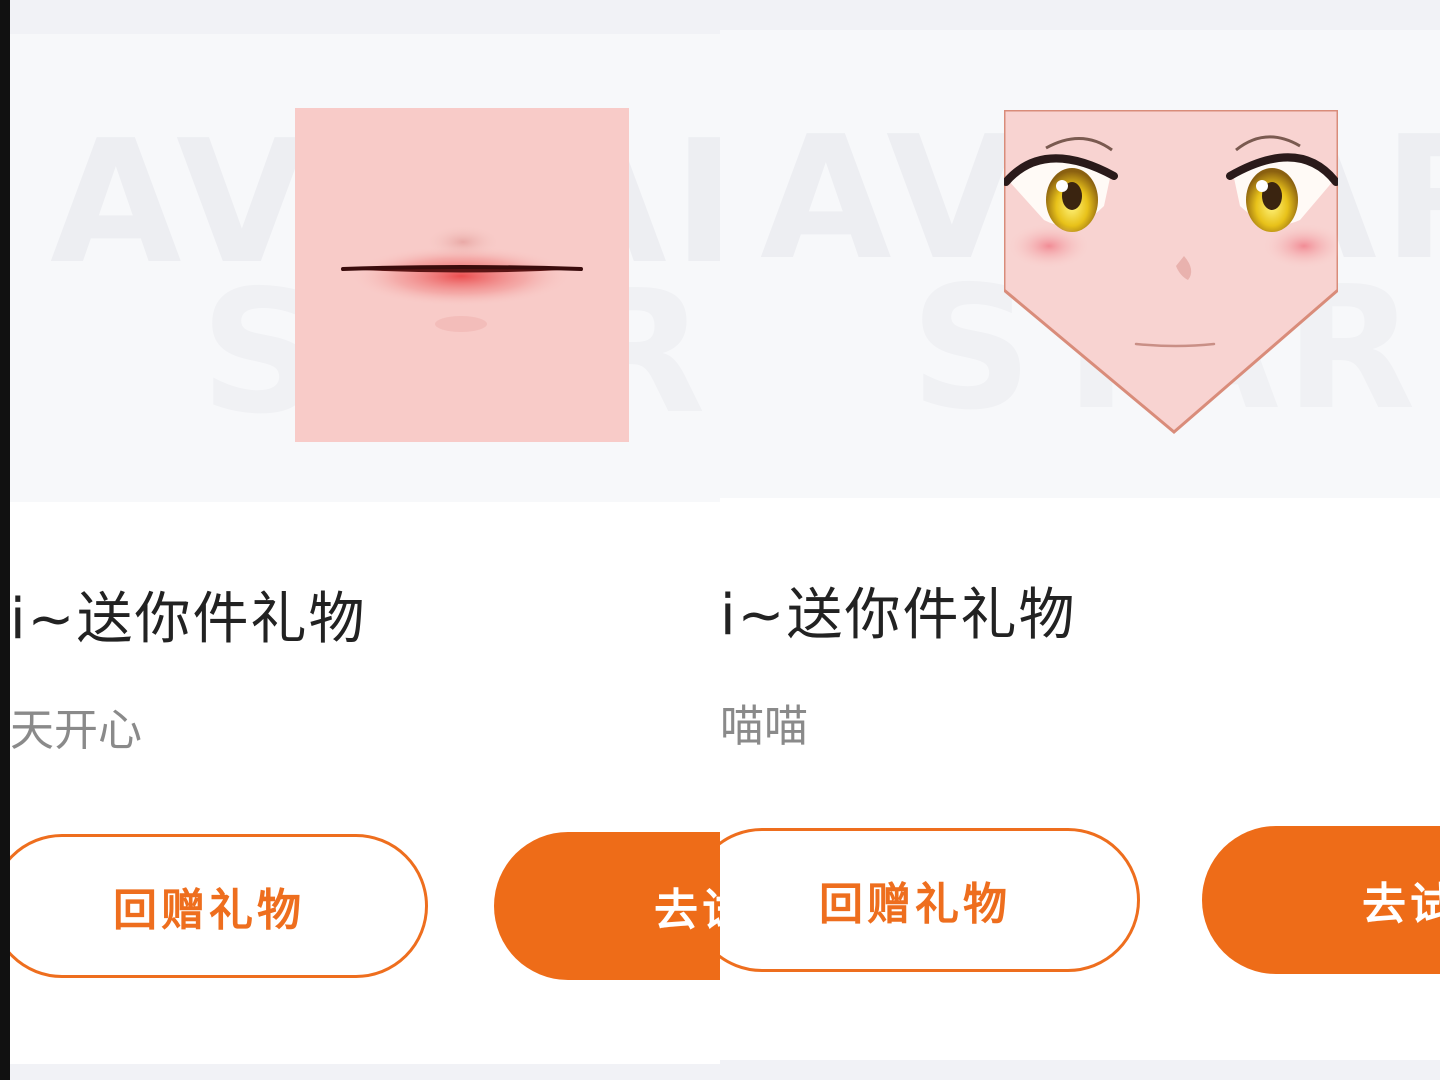 The image size is (1440, 1080). Describe the element at coordinates (5, 540) in the screenshot. I see `screen-edge` at that location.